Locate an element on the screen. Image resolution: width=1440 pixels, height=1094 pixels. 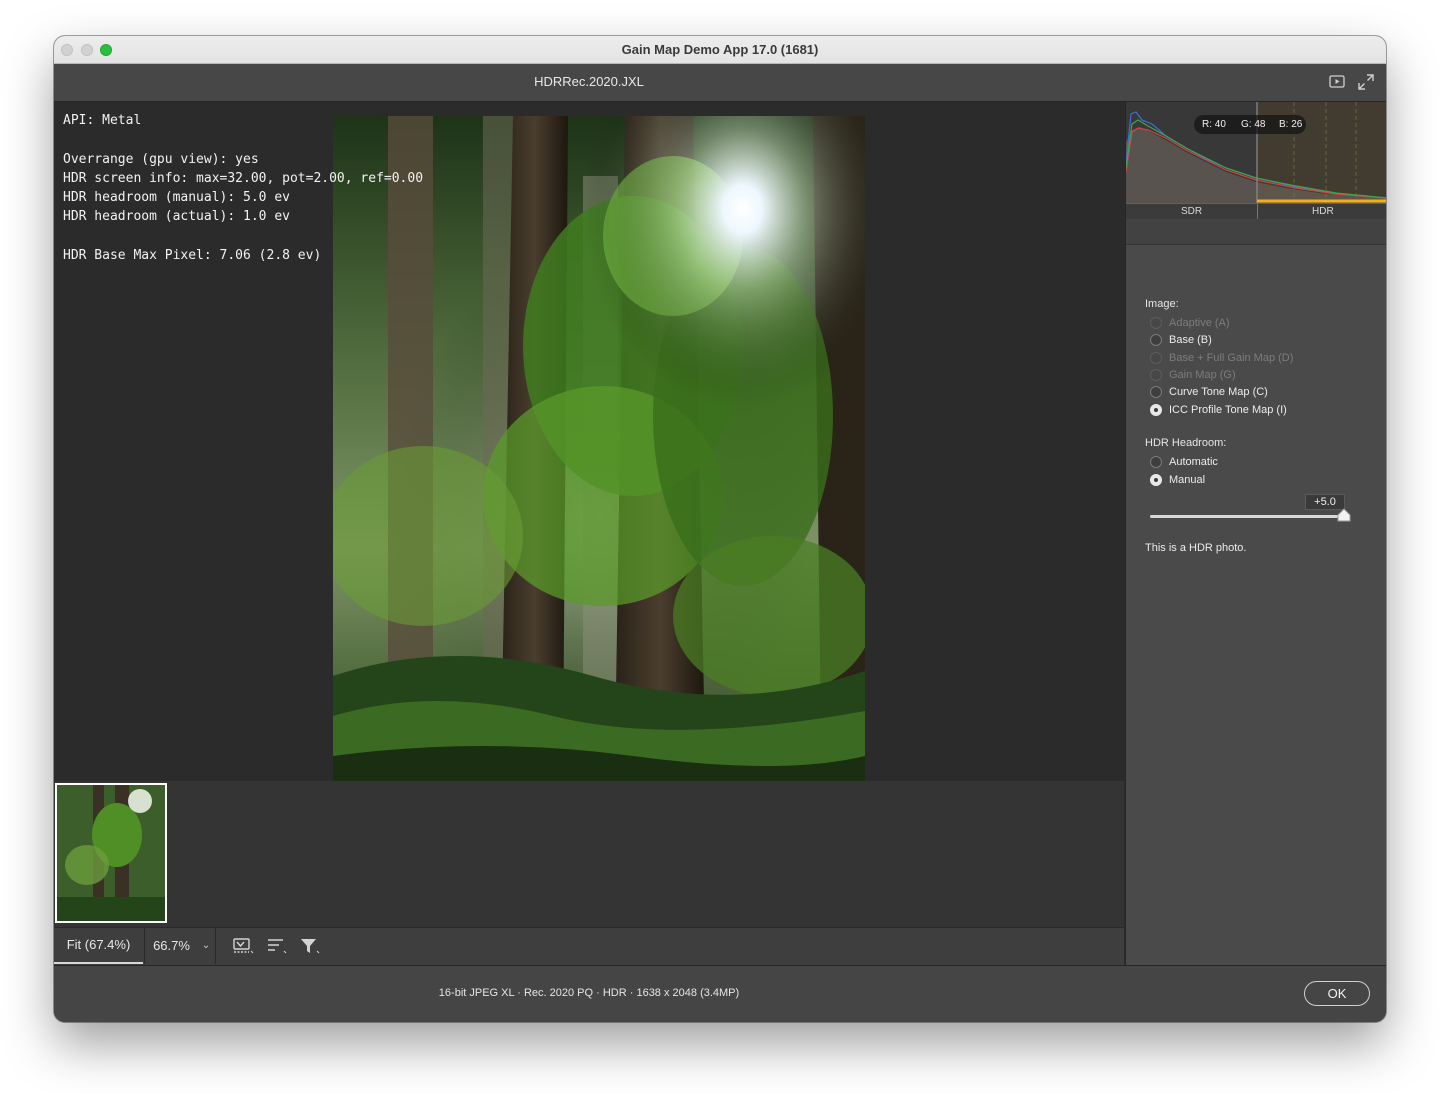
title-bar: Gain Map Demo App 17.0 (1681) is located at coordinates (720, 50).